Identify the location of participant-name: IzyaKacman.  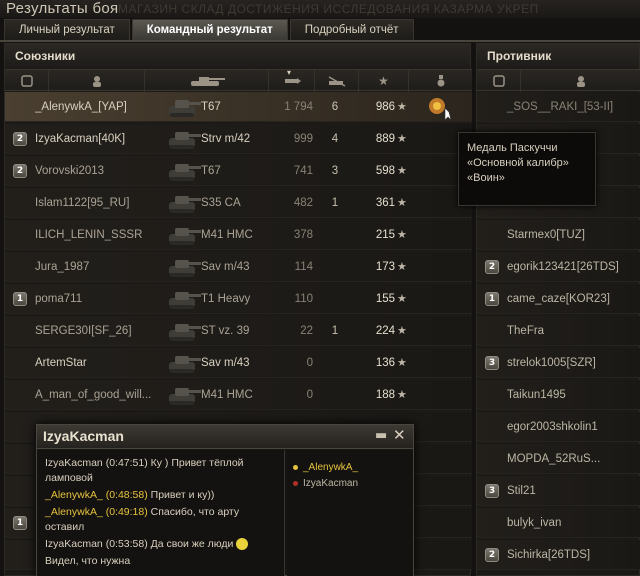
(331, 483).